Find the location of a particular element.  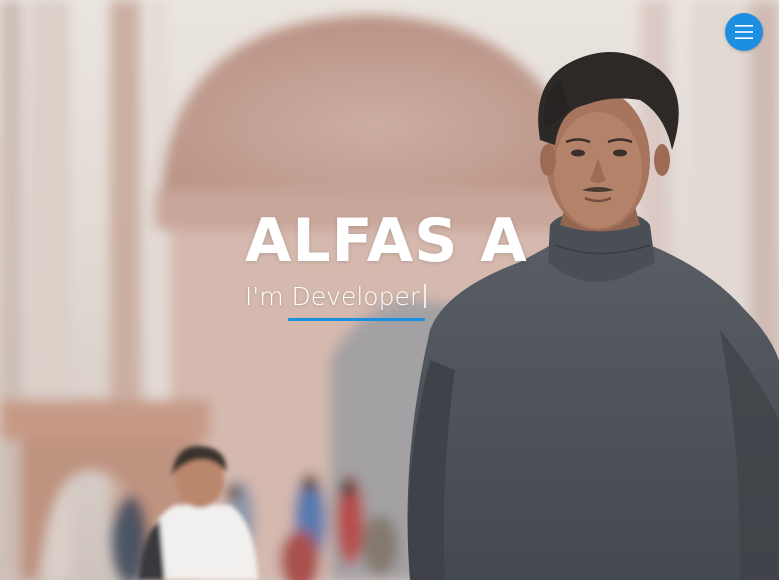

hamburger-menu-icon is located at coordinates (744, 32).